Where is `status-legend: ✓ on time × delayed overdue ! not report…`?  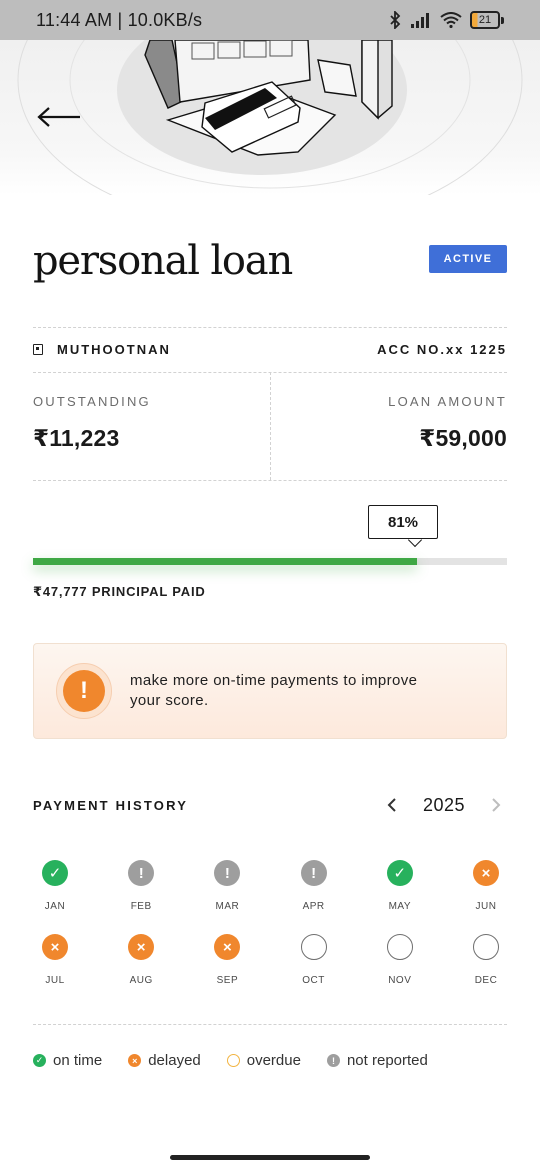
status-legend: ✓ on time × delayed overdue ! not report… is located at coordinates (270, 1060).